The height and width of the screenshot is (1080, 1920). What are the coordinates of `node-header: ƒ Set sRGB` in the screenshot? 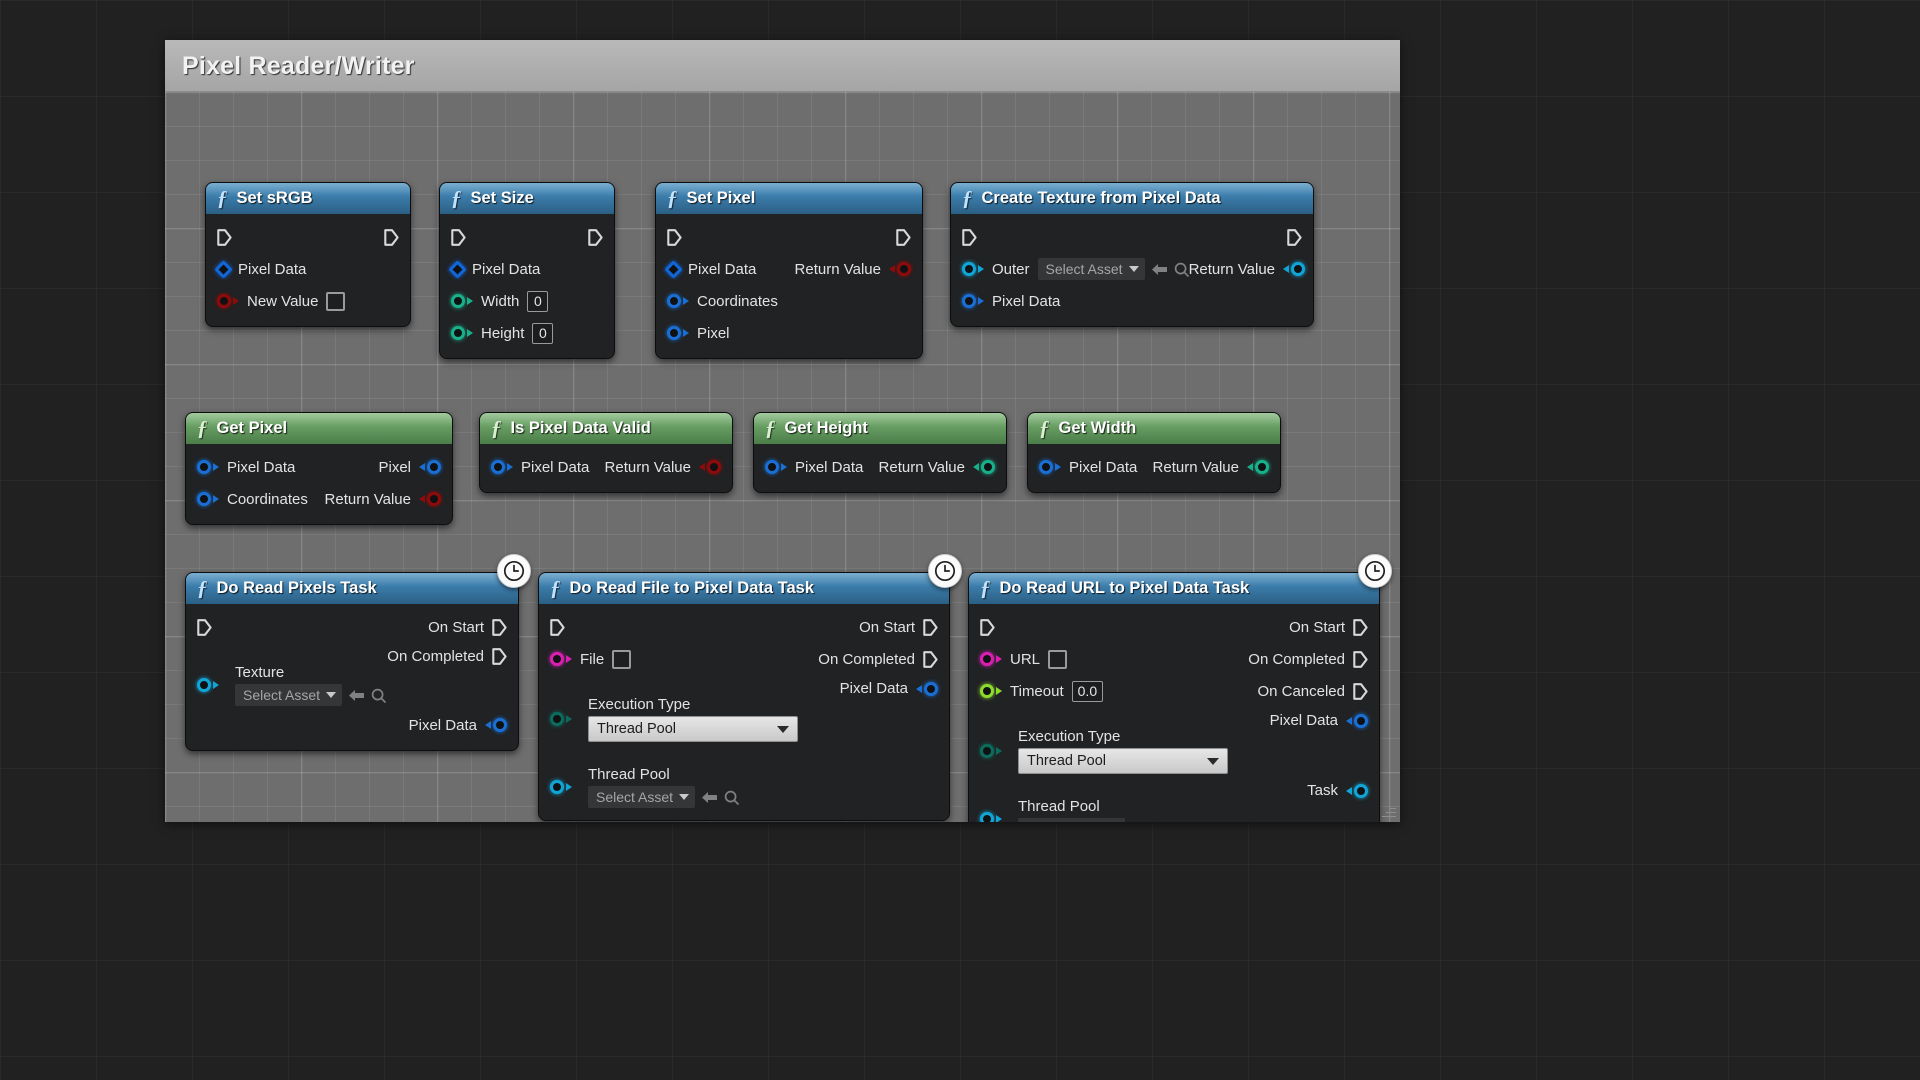 It's located at (308, 198).